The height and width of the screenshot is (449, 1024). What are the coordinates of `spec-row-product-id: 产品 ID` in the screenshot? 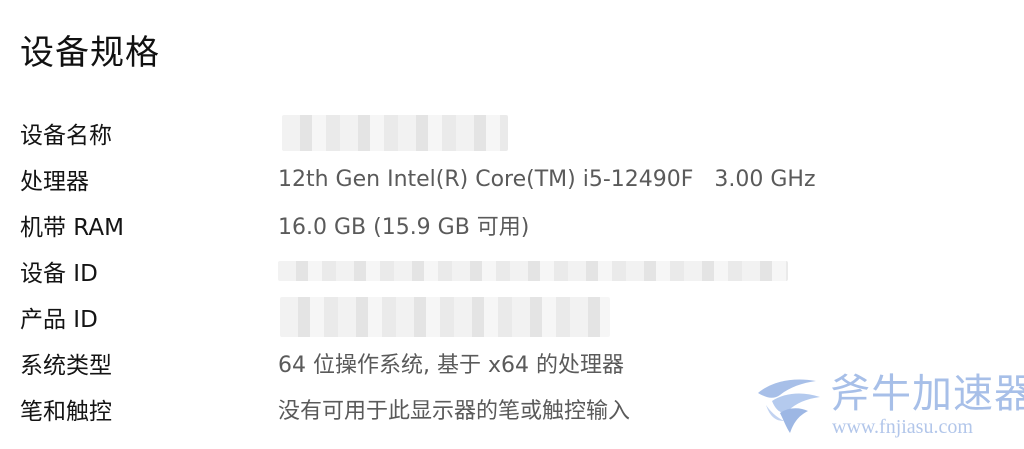 It's located at (510, 317).